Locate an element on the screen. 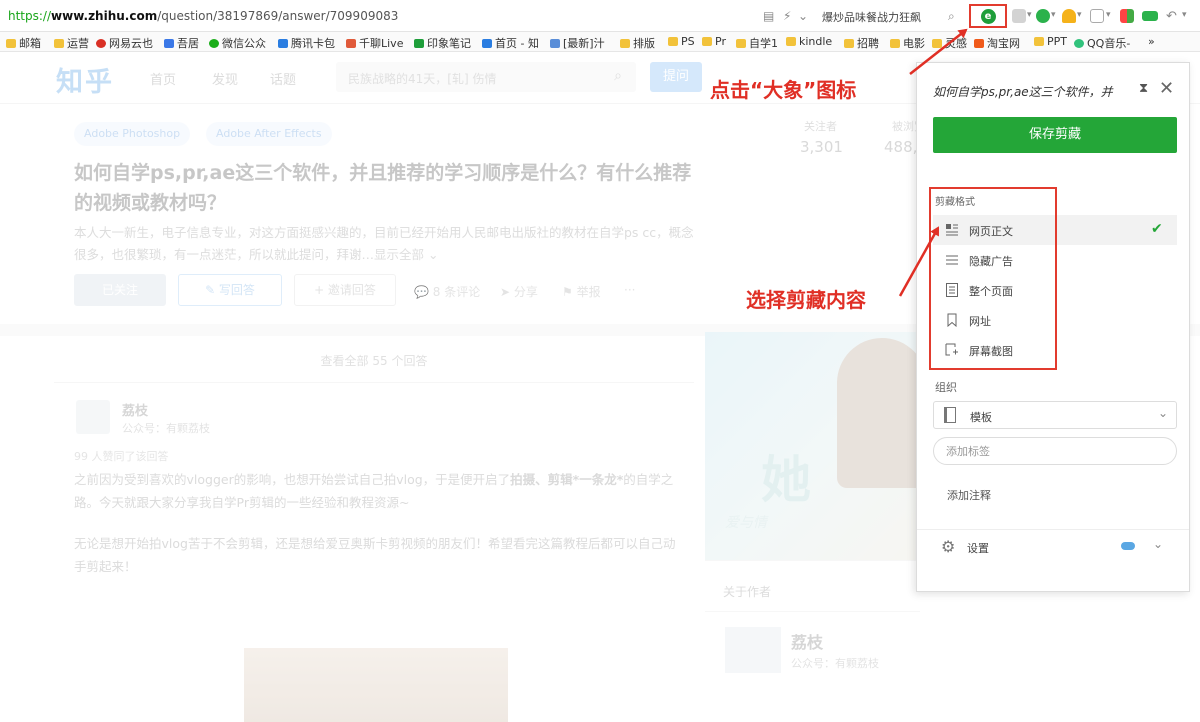 This screenshot has height=722, width=1200. bookmark-item: 自学1 is located at coordinates (757, 43).